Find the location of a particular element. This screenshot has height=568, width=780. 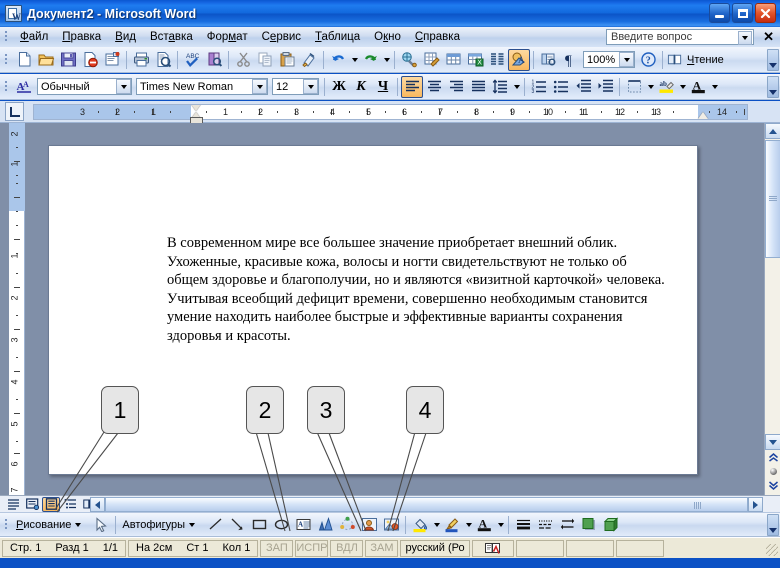

align-left-icon is located at coordinates (412, 86).